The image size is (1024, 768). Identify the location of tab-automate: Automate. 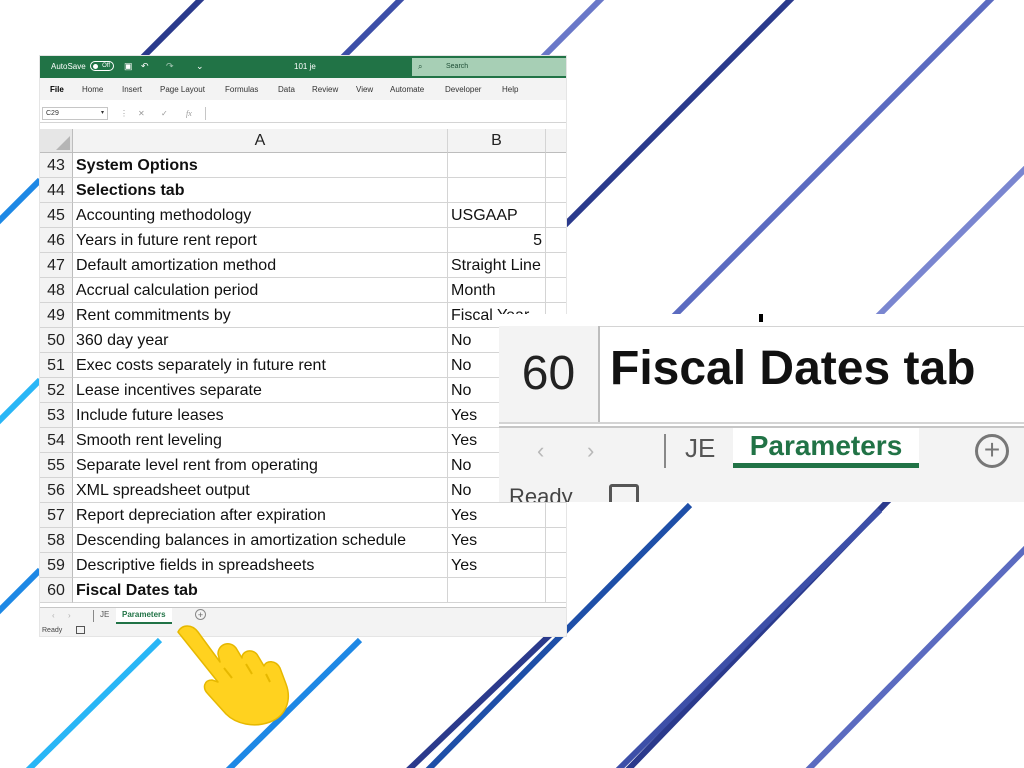
(407, 90).